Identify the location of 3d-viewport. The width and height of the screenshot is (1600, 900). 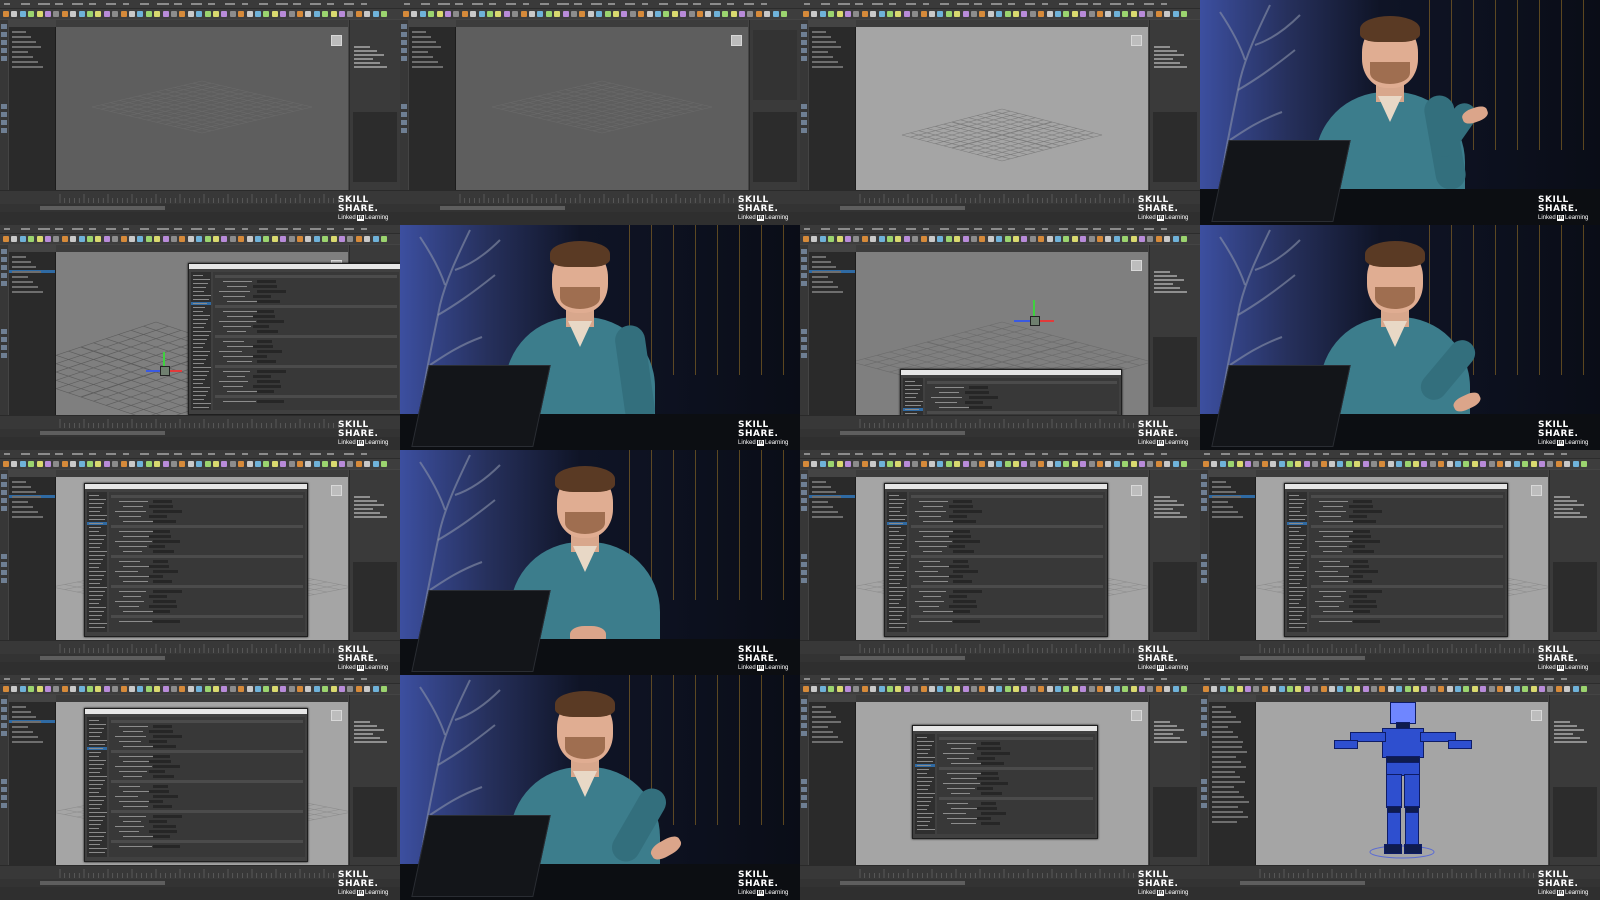
(202, 108).